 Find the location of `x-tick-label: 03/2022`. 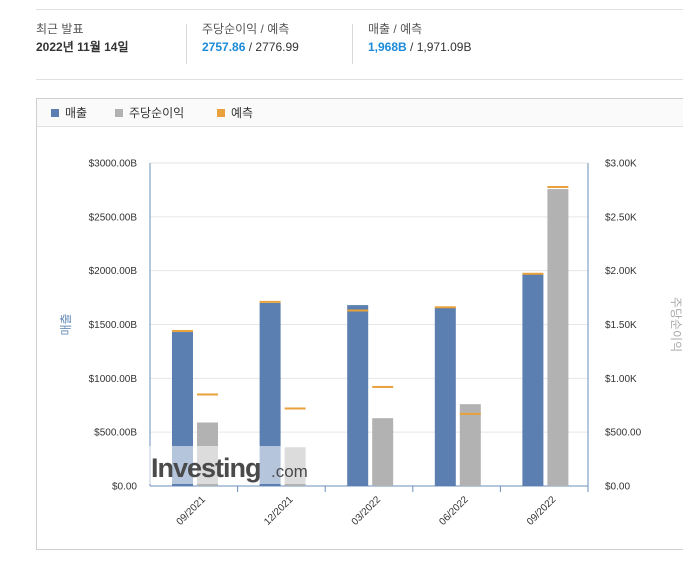

x-tick-label: 03/2022 is located at coordinates (367, 511).